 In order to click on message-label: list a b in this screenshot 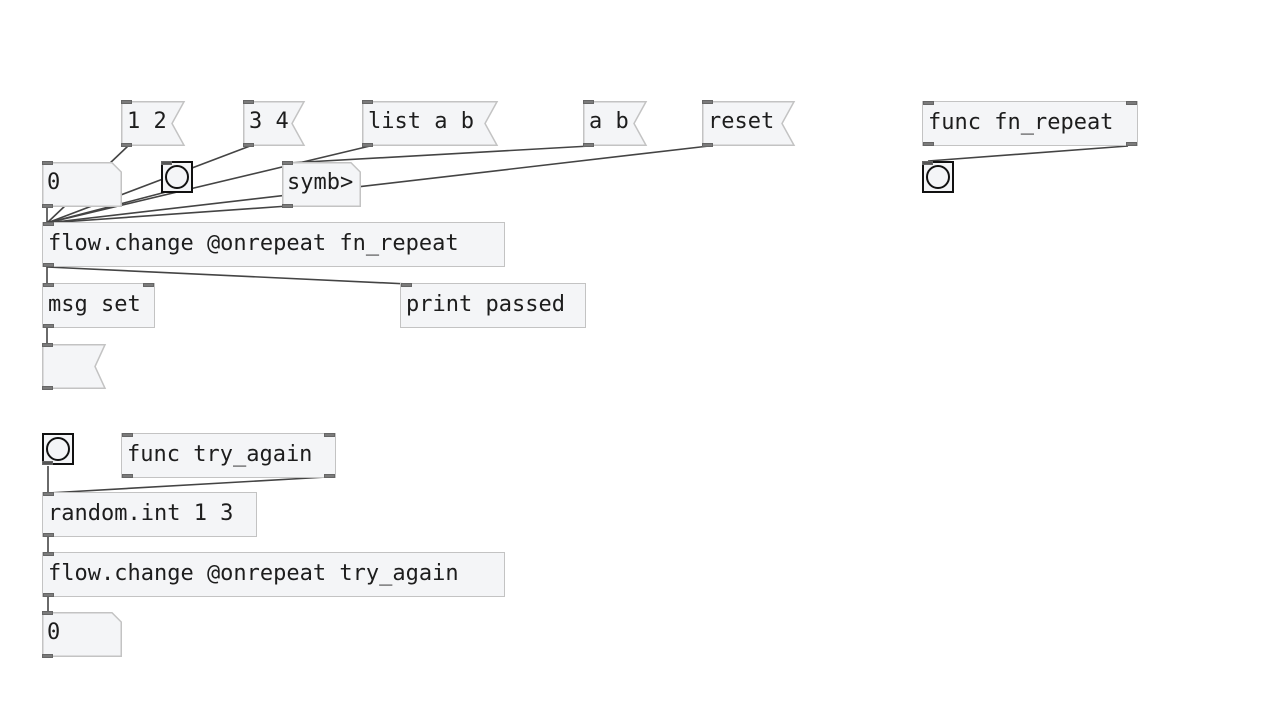, I will do `click(421, 121)`.